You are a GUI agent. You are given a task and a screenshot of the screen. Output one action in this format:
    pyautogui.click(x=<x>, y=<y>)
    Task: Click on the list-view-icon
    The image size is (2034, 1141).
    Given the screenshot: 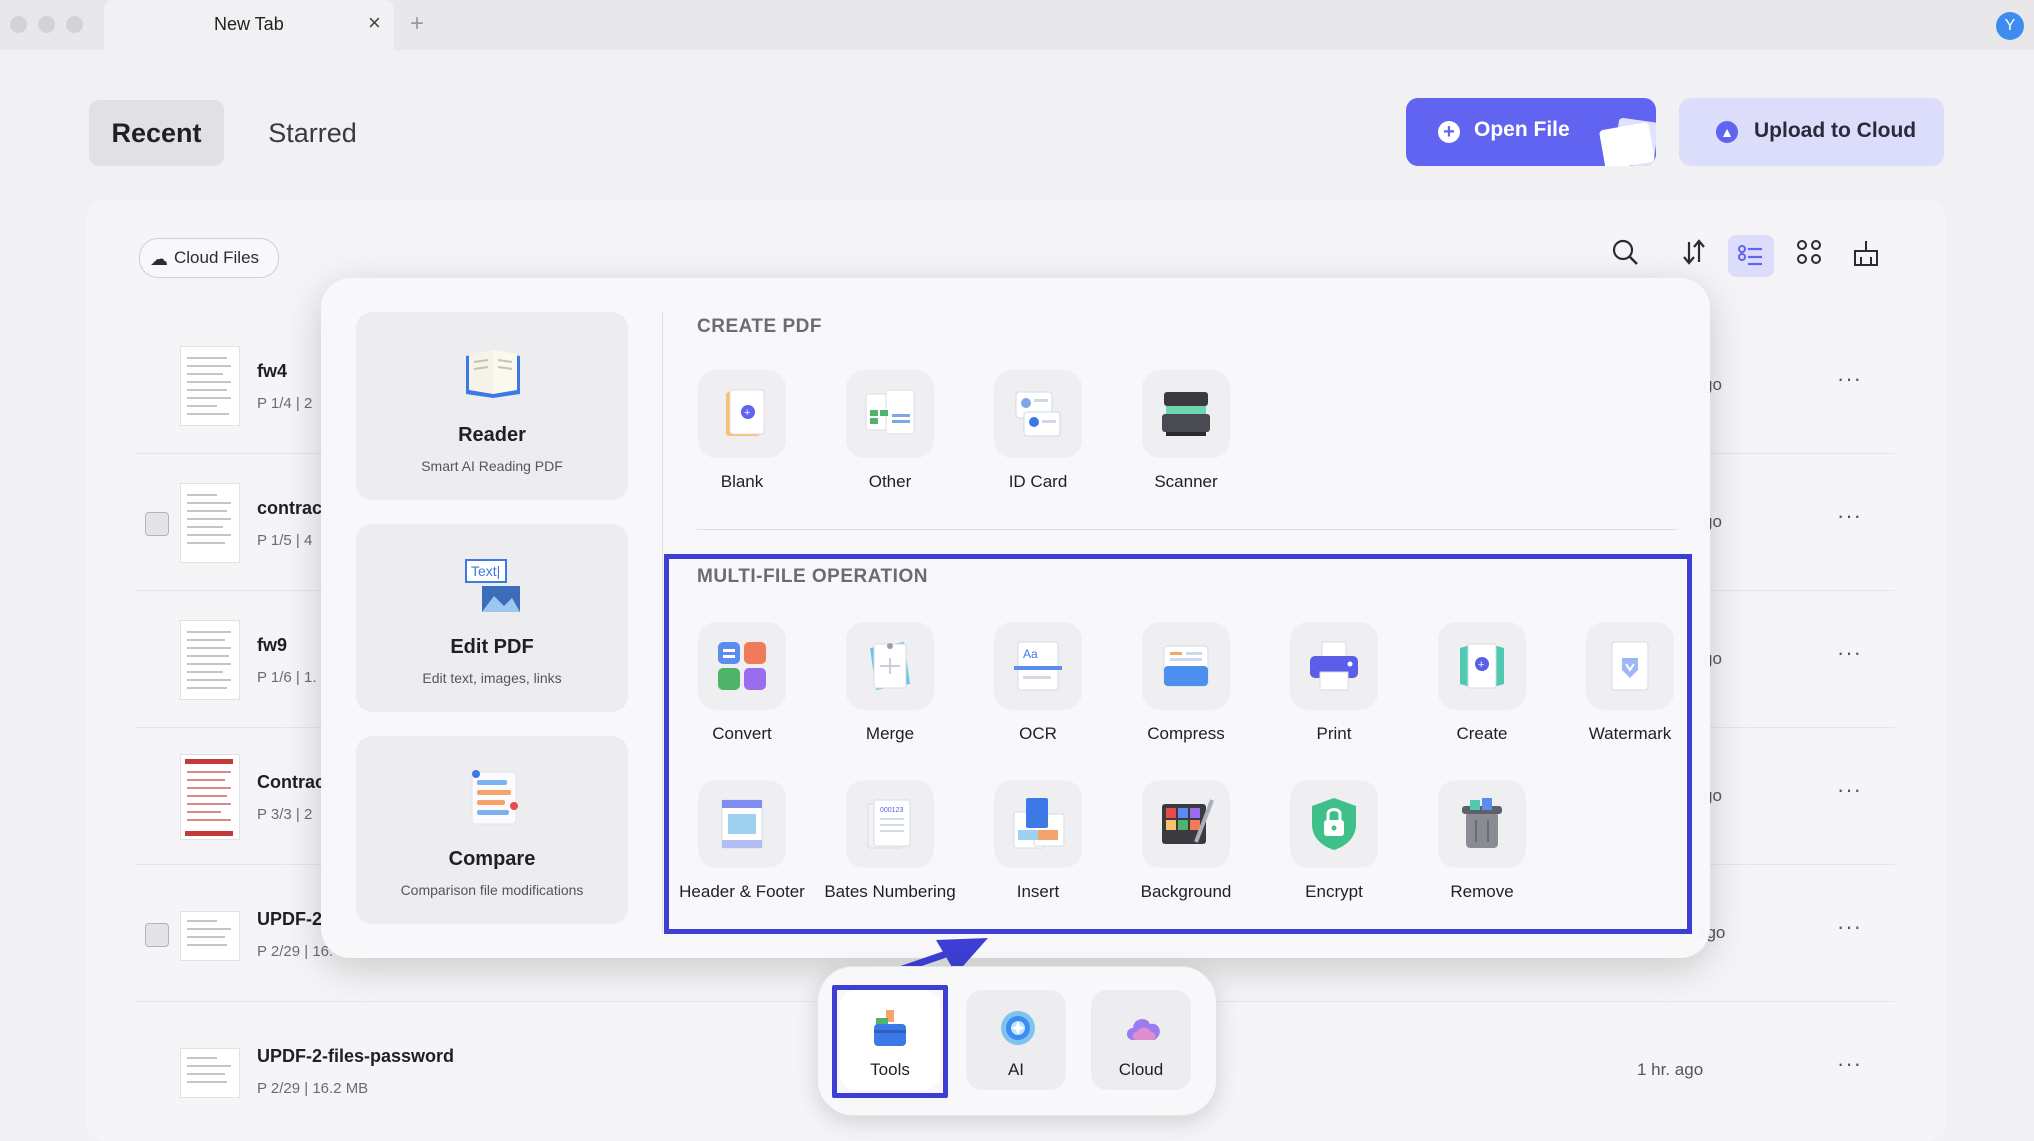 What is the action you would take?
    pyautogui.click(x=1751, y=256)
    